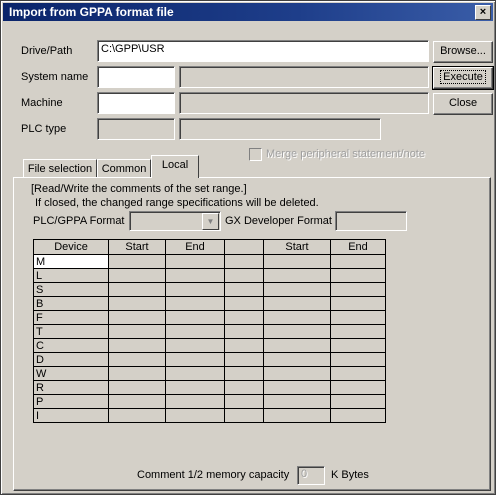 The height and width of the screenshot is (495, 496). Describe the element at coordinates (136, 77) in the screenshot. I see `system-name-input` at that location.